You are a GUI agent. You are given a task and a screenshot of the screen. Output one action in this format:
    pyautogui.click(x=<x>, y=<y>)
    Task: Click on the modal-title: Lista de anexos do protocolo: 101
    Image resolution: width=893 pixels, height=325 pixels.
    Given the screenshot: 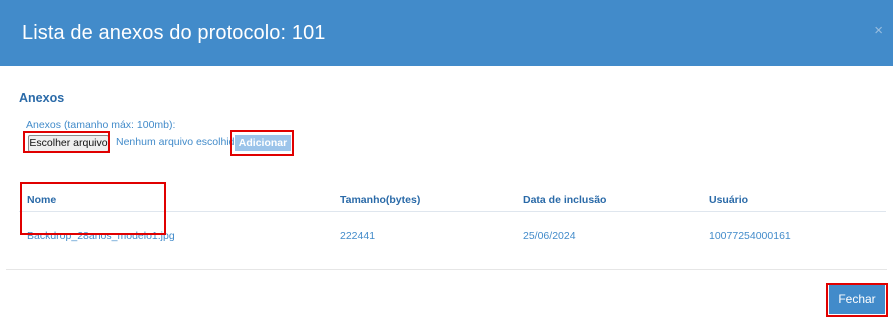 What is the action you would take?
    pyautogui.click(x=174, y=33)
    